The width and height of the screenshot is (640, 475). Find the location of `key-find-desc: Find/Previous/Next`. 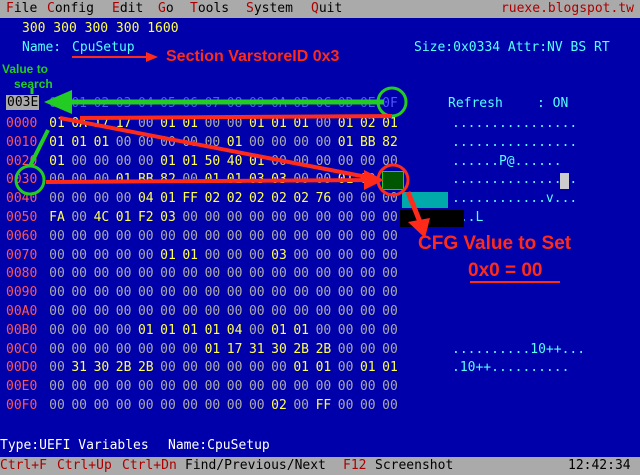

key-find-desc: Find/Previous/Next is located at coordinates (255, 465).